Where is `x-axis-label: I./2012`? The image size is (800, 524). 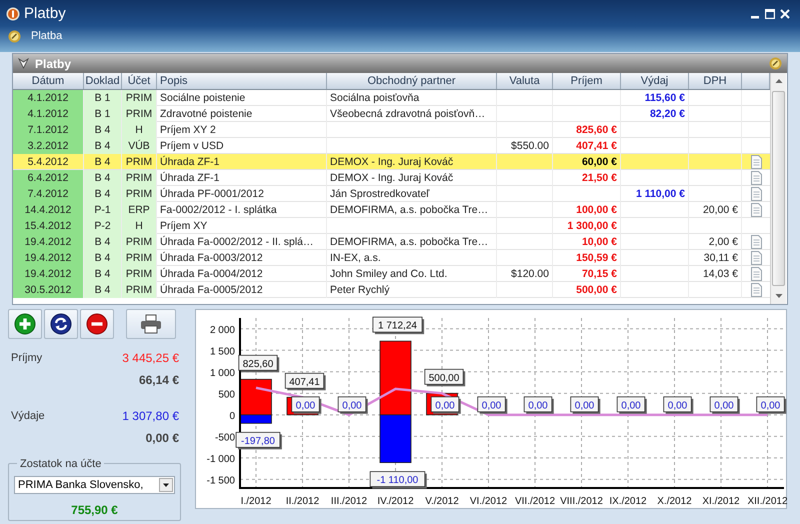
x-axis-label: I./2012 is located at coordinates (256, 501).